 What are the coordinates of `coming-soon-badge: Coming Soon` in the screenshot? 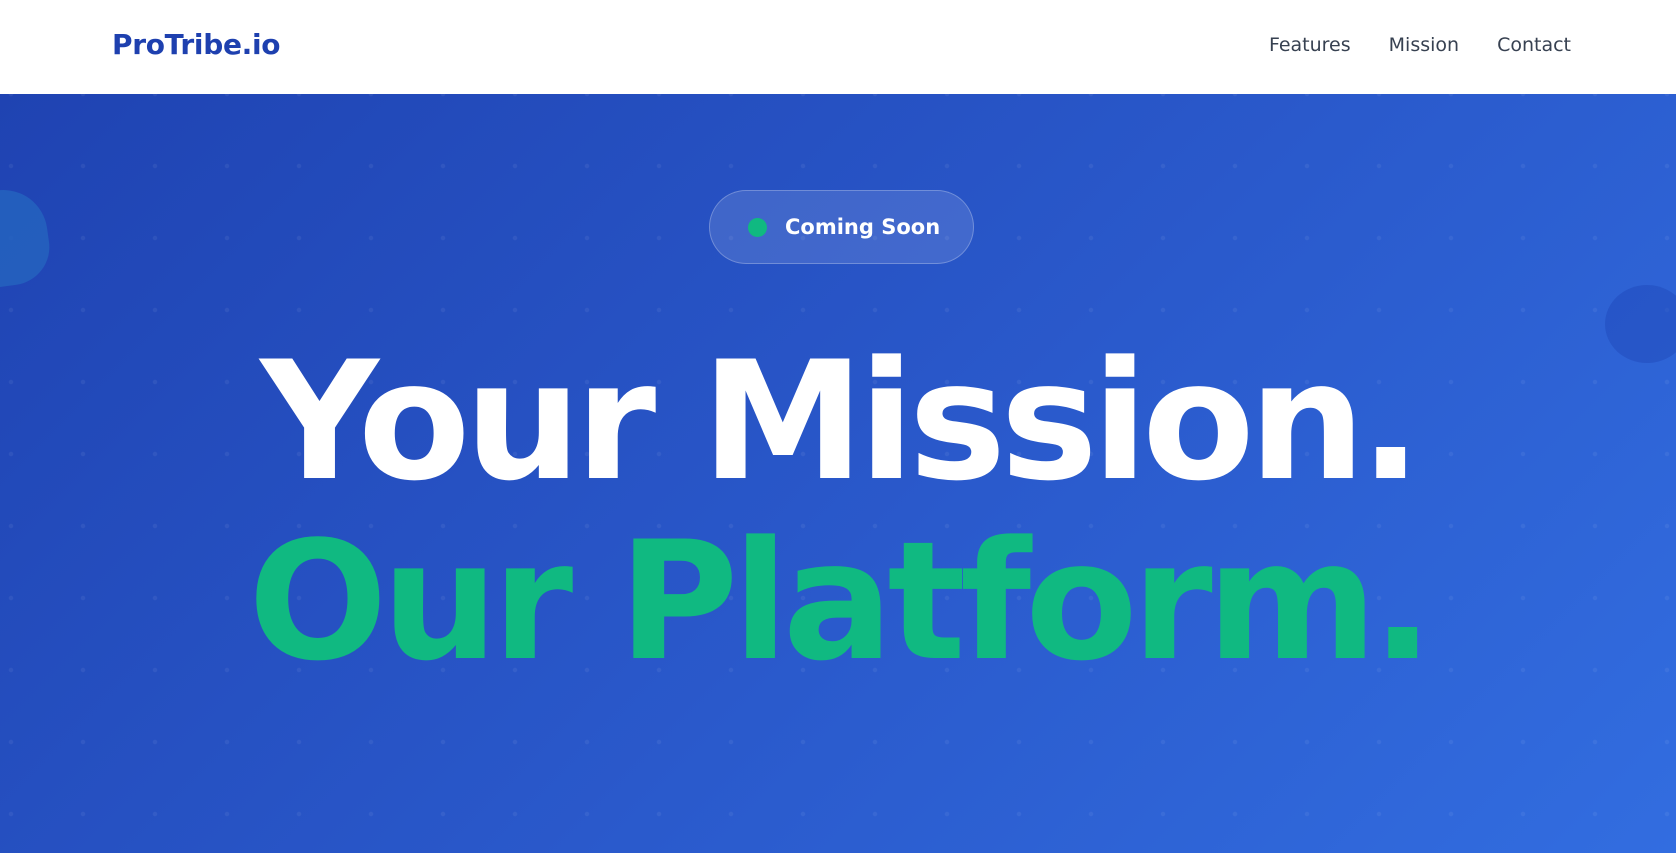 It's located at (841, 227).